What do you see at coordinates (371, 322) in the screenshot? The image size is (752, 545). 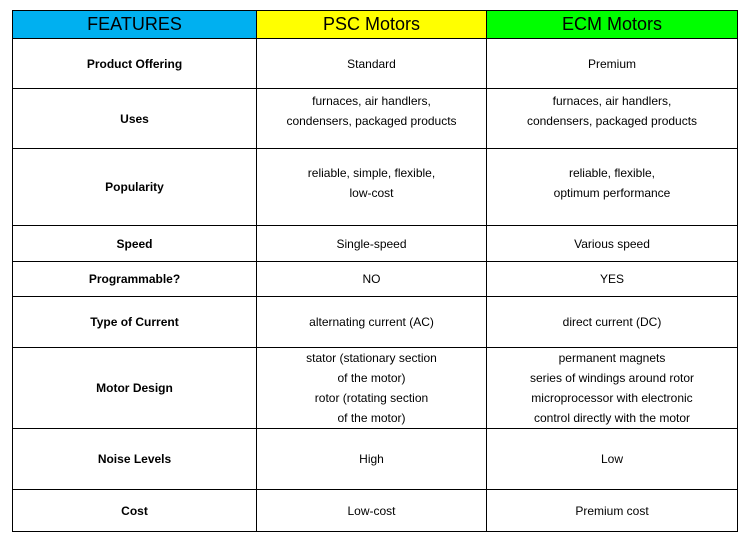 I see `psc-cell: alternating current (AC)` at bounding box center [371, 322].